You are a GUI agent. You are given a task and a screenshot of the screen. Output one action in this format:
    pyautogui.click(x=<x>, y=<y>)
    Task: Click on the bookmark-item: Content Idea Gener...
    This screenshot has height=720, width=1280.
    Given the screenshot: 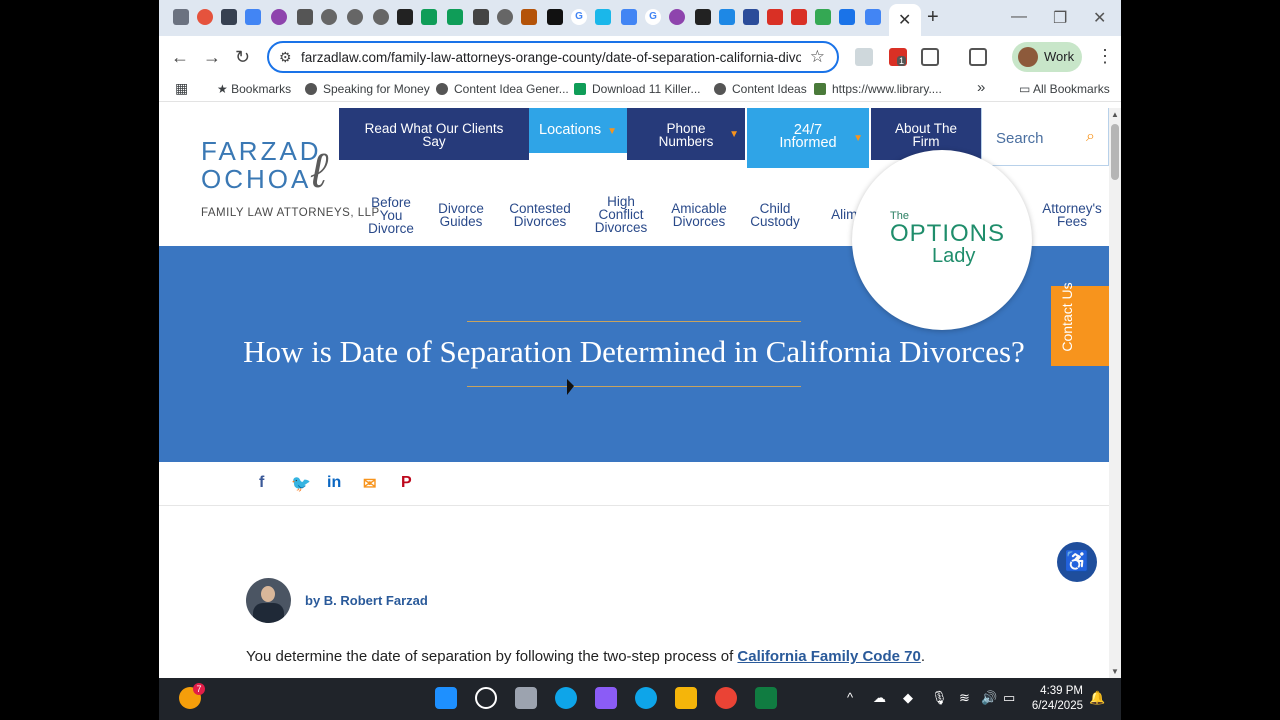 What is the action you would take?
    pyautogui.click(x=502, y=89)
    